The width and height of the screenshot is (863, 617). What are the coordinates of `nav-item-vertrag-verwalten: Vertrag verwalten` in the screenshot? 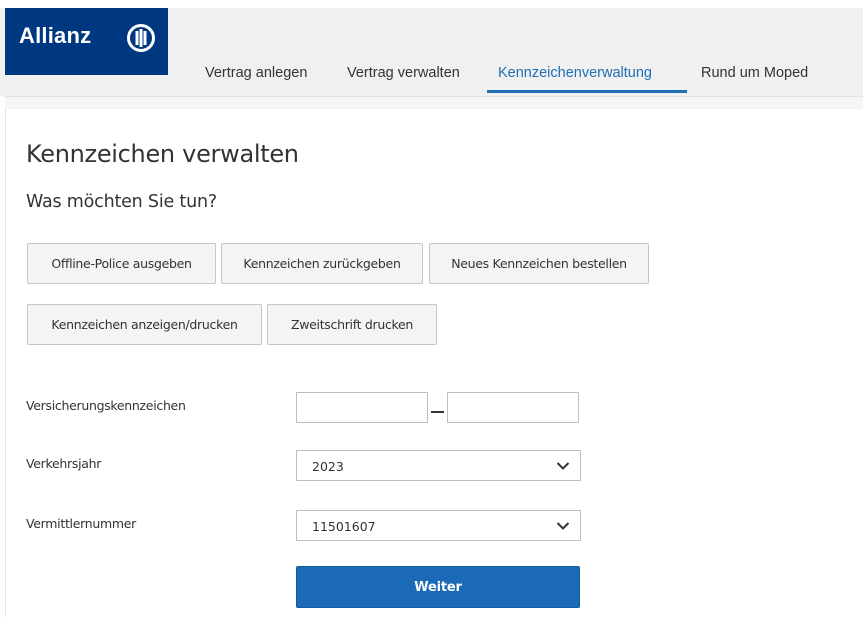 It's located at (403, 73).